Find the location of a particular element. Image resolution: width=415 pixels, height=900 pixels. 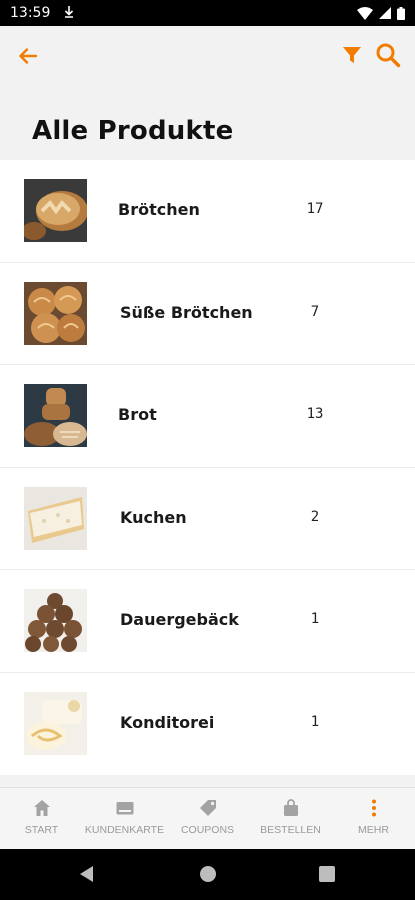

cookies-image is located at coordinates (55, 620).